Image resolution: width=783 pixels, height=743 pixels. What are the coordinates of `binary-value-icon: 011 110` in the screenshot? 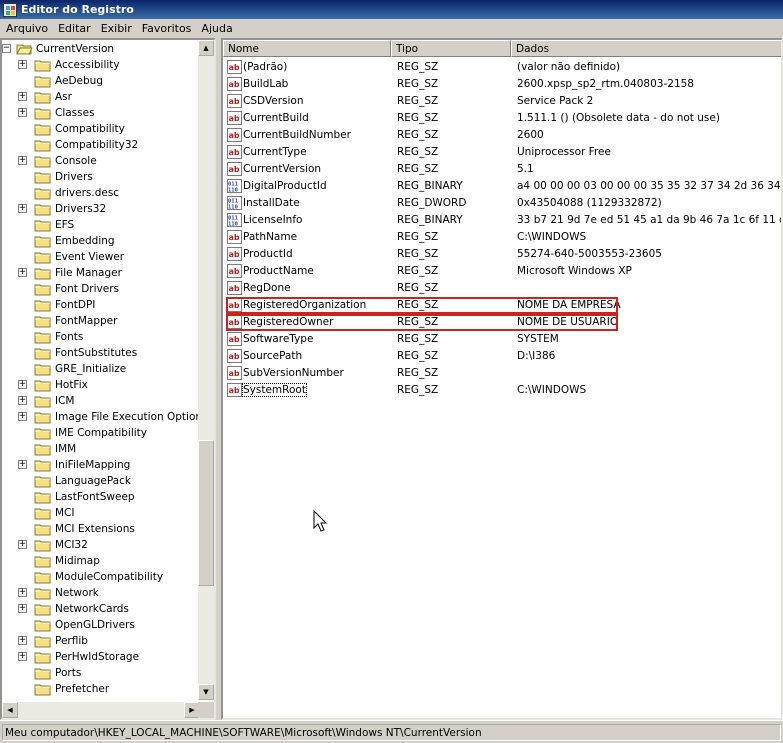 It's located at (234, 186).